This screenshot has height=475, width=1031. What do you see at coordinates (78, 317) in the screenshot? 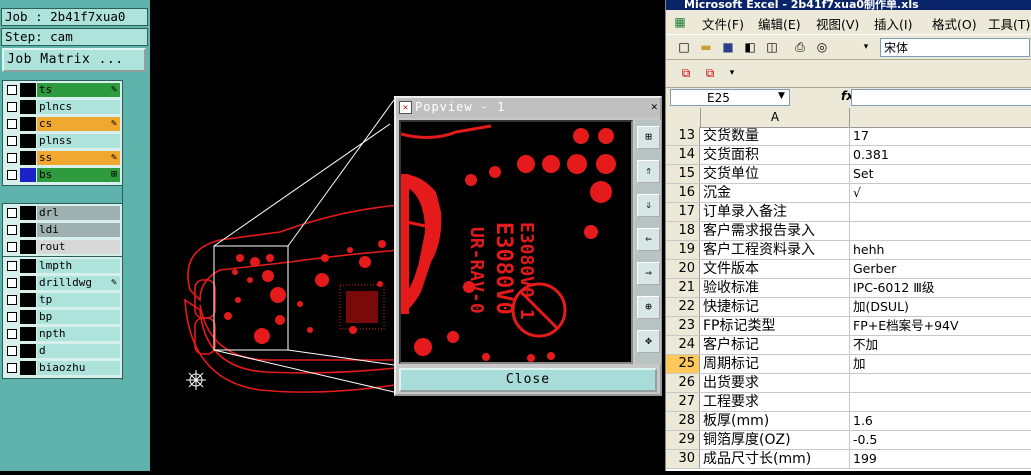
I see `layer-name: bp` at bounding box center [78, 317].